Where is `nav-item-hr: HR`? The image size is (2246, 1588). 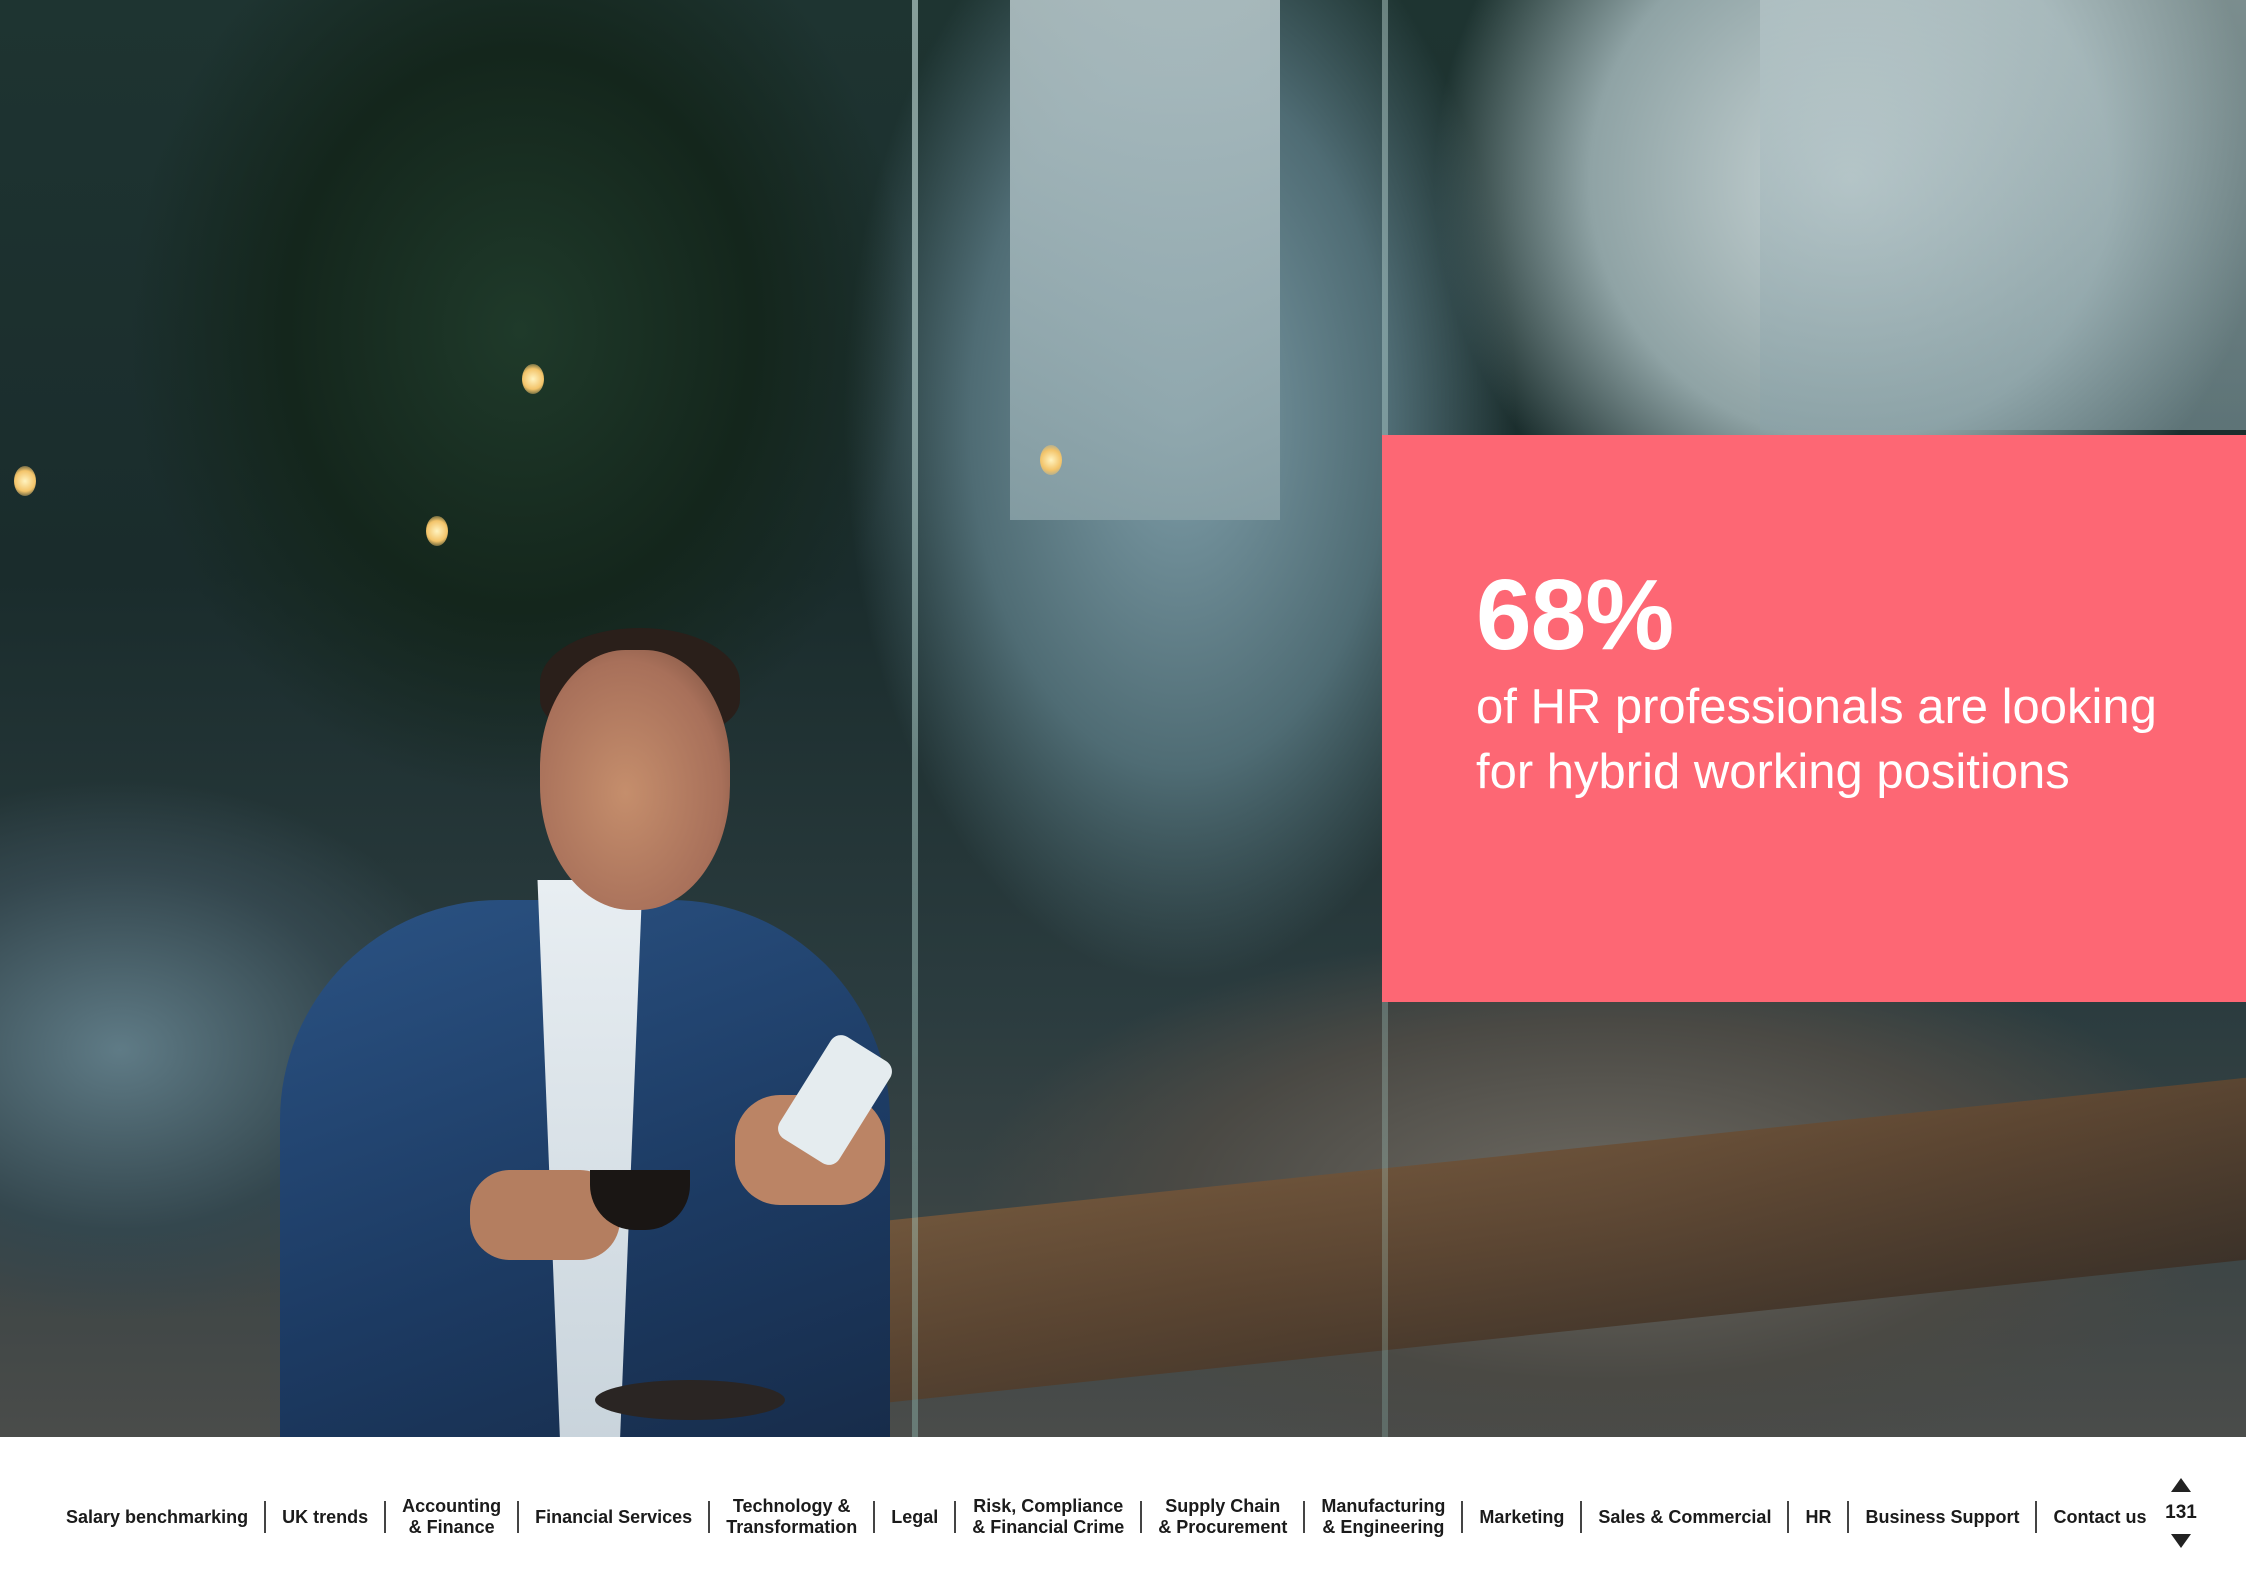 nav-item-hr: HR is located at coordinates (1818, 1517).